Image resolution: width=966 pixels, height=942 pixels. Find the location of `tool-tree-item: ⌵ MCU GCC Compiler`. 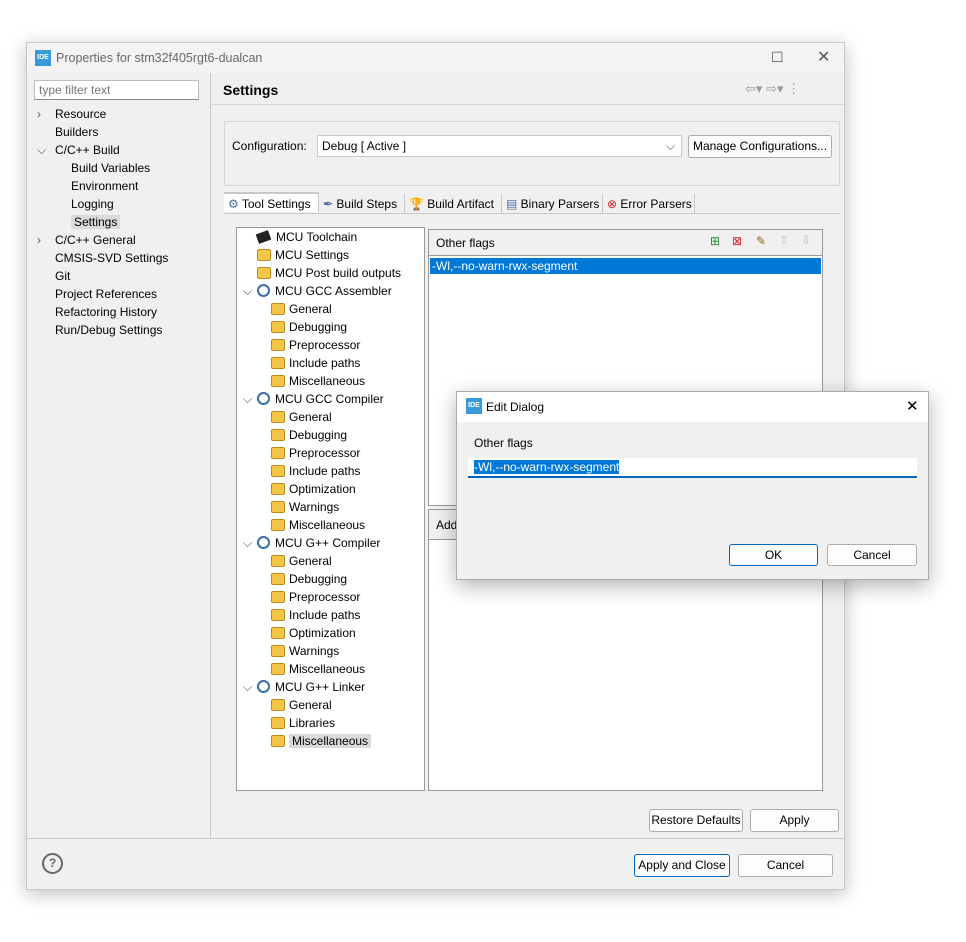

tool-tree-item: ⌵ MCU GCC Compiler is located at coordinates (313, 399).